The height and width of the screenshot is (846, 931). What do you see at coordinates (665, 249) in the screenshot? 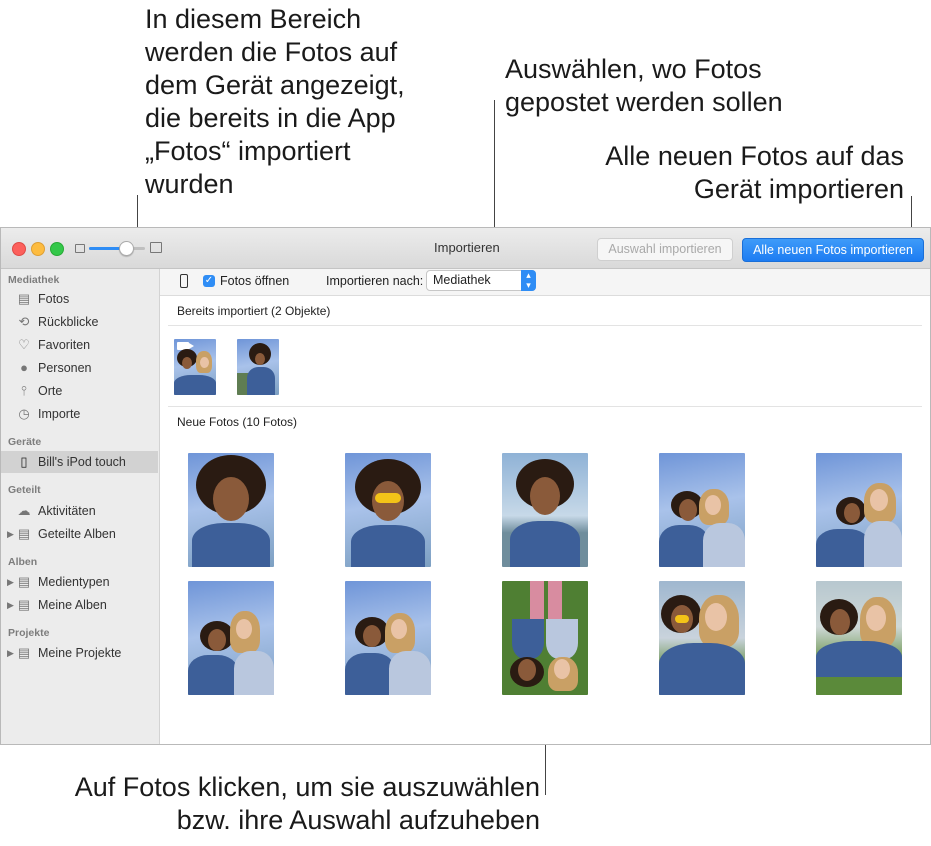
I see `import-selected-button: Auswahl importieren` at bounding box center [665, 249].